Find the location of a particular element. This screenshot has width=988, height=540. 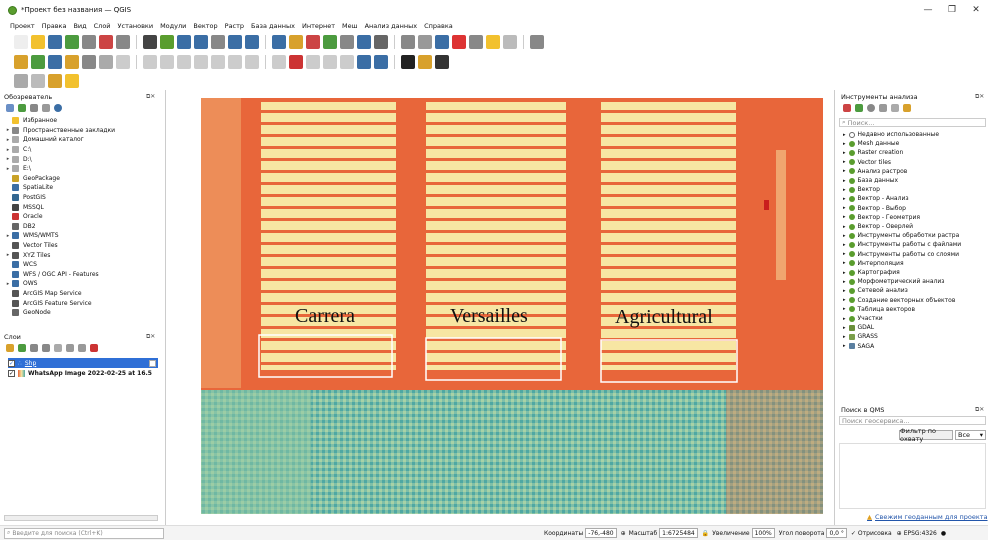

browser-item: GeoPackage is located at coordinates (32, 179).